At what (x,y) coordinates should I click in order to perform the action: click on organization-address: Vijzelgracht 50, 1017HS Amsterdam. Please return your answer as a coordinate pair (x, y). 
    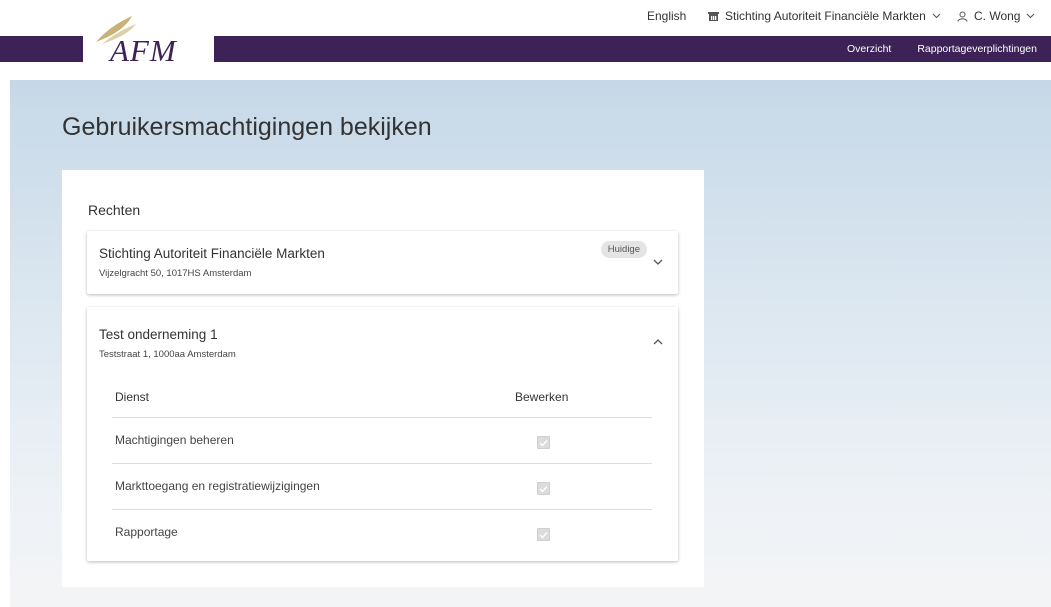
    Looking at the image, I should click on (175, 273).